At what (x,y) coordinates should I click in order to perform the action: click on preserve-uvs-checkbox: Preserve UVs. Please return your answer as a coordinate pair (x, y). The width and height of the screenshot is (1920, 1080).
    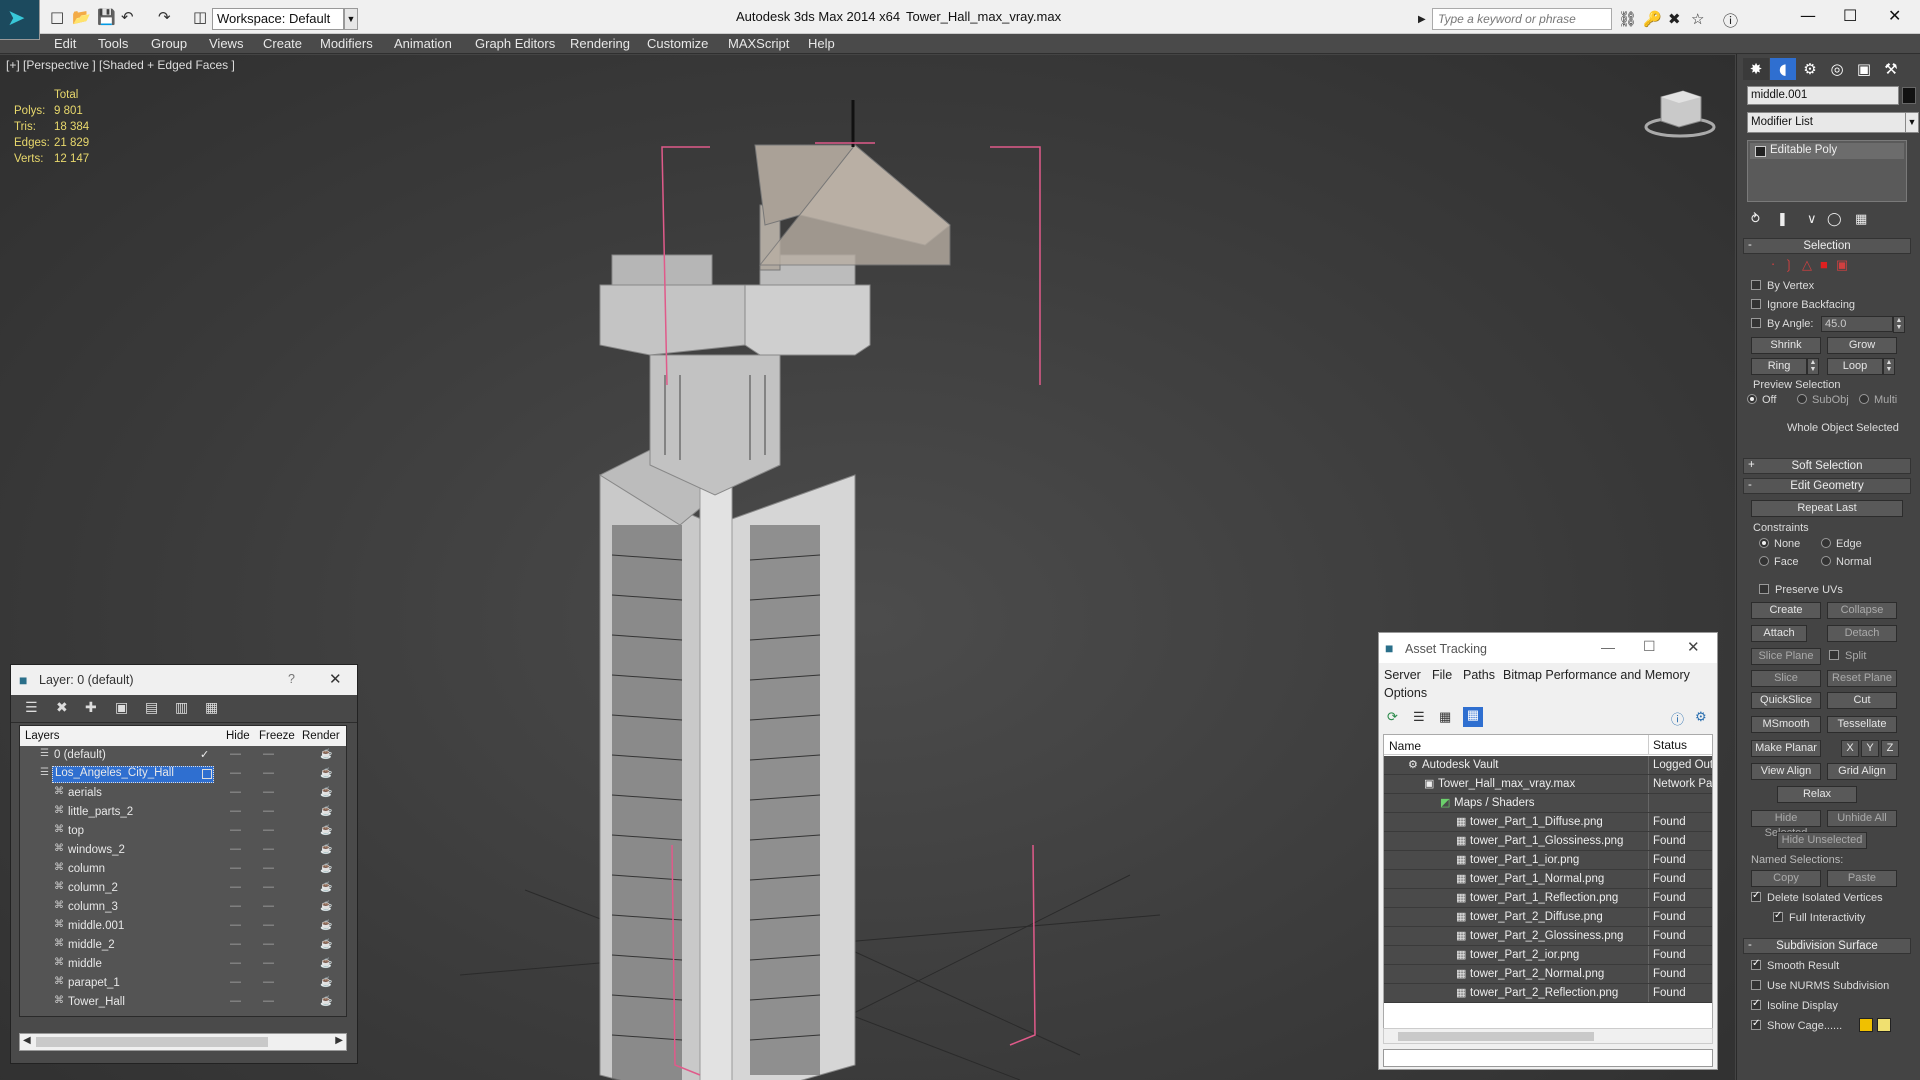
    Looking at the image, I should click on (1801, 590).